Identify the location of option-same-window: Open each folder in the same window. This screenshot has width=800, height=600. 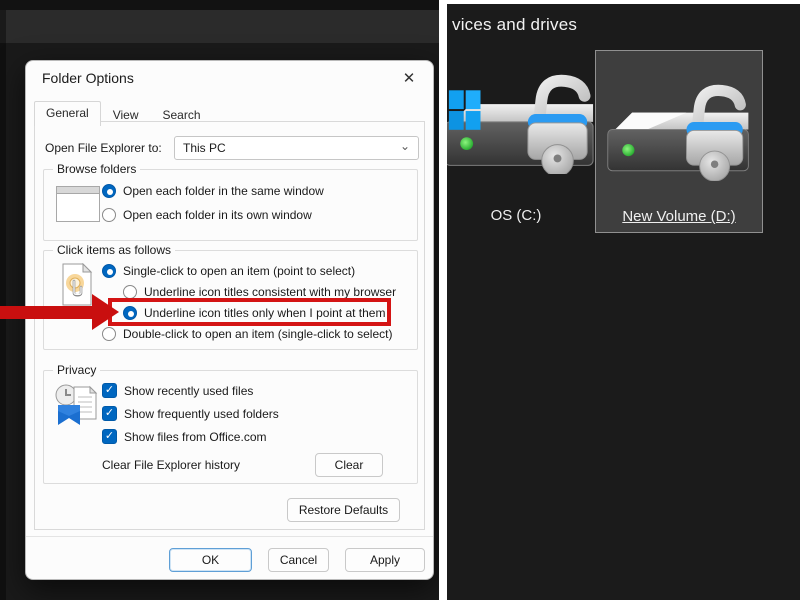
(213, 190).